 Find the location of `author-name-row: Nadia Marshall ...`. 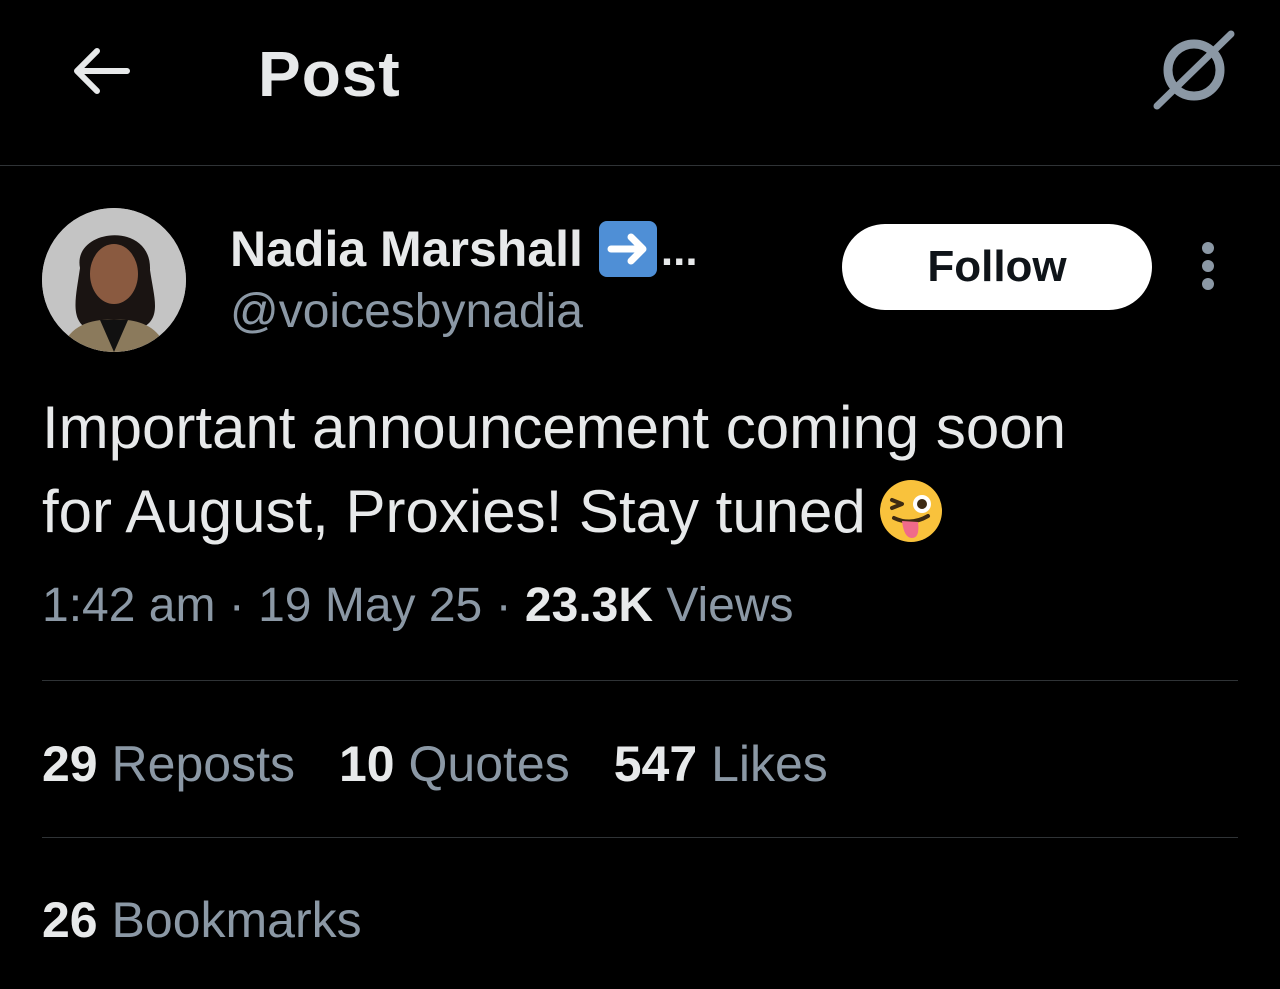

author-name-row: Nadia Marshall ... is located at coordinates (464, 249).